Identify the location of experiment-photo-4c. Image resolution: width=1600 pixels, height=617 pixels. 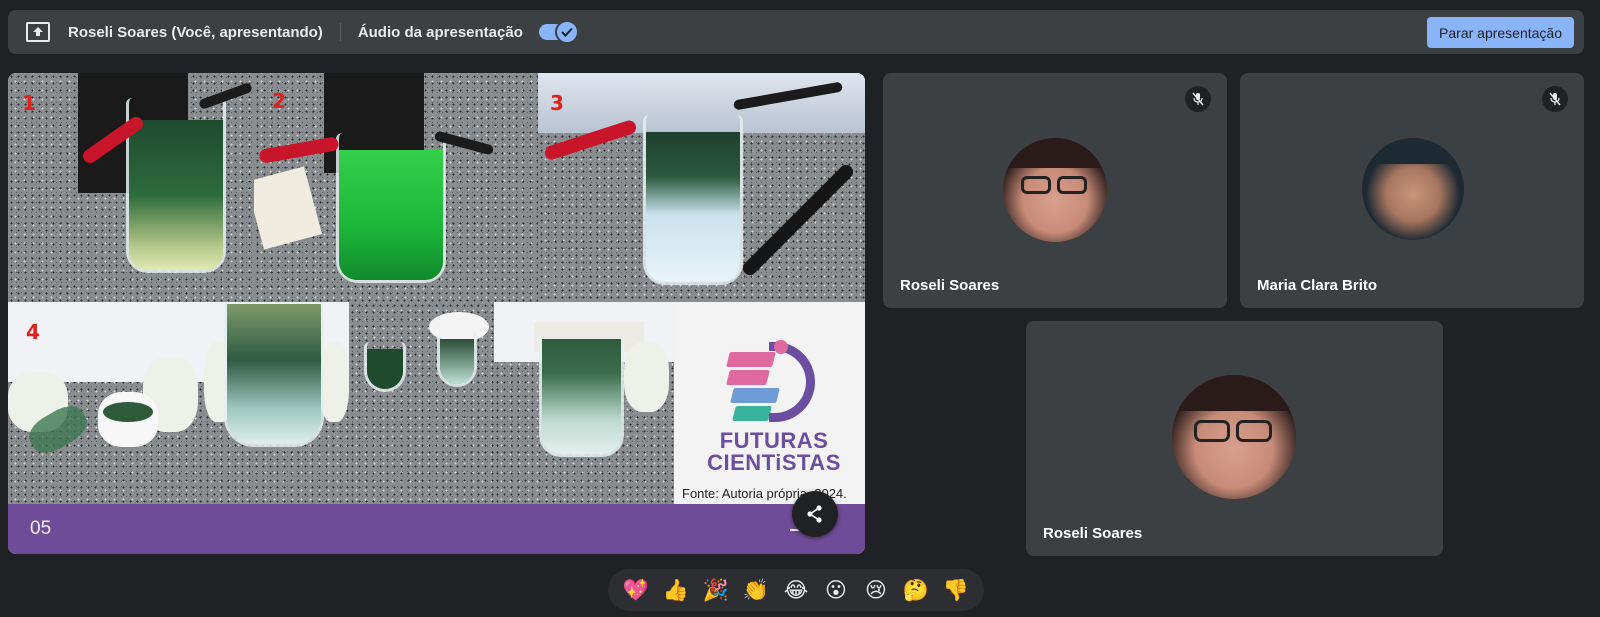
(421, 403).